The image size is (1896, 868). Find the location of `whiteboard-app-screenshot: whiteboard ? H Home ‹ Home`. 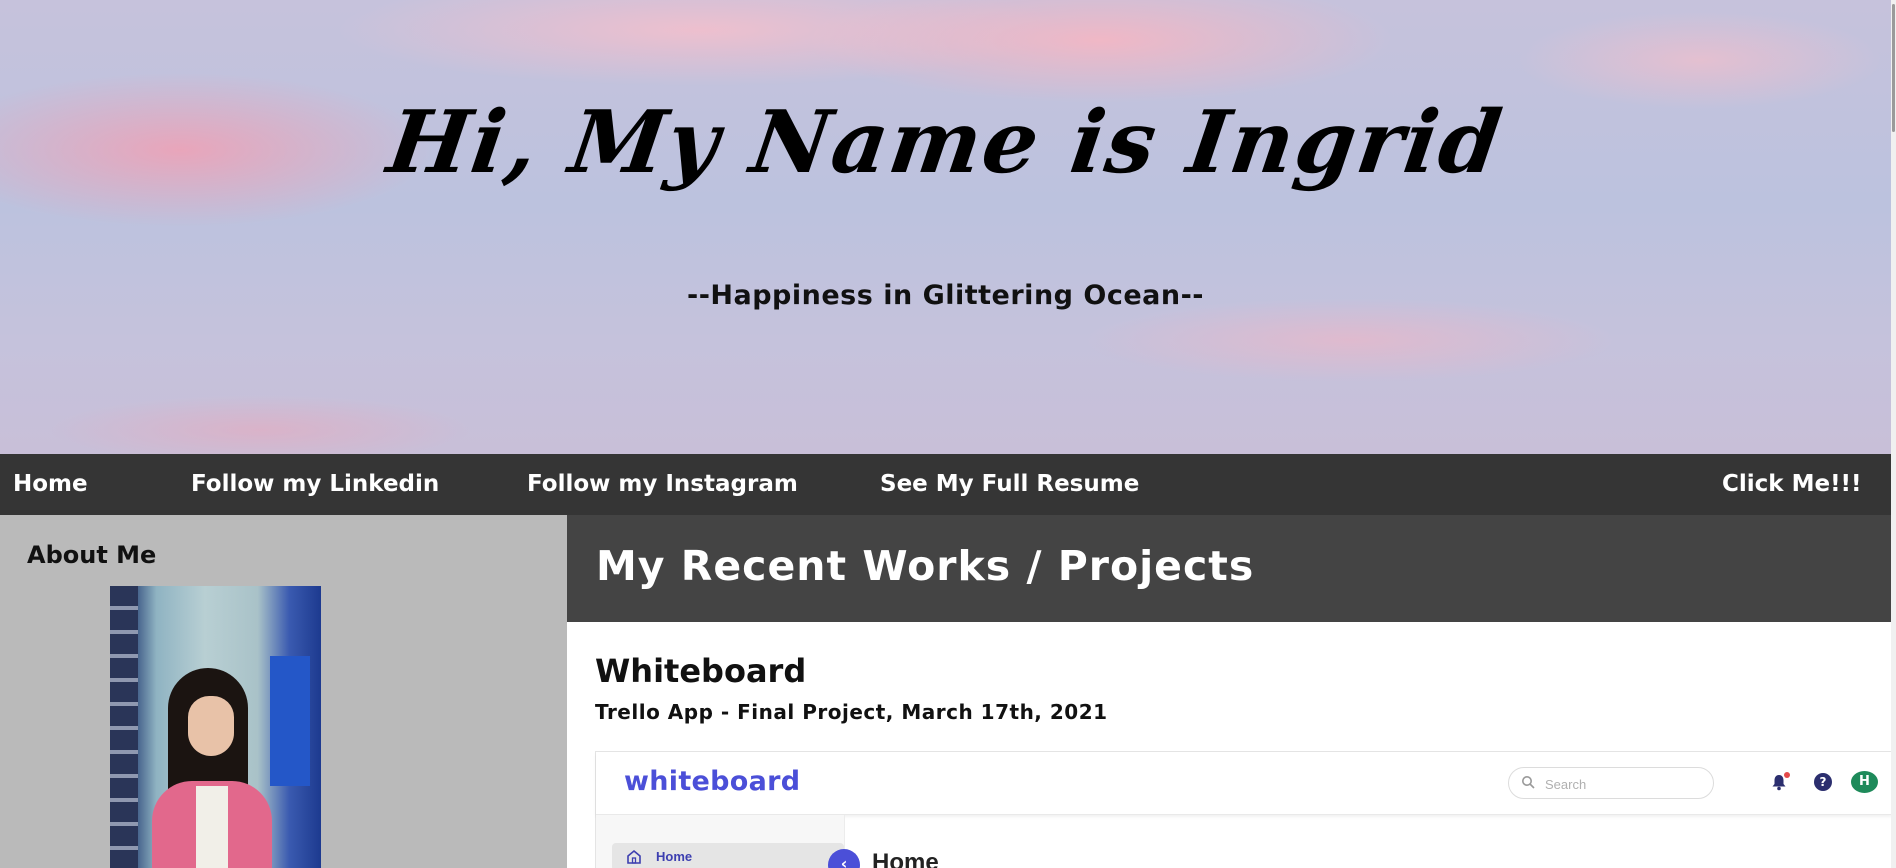

whiteboard-app-screenshot: whiteboard ? H Home ‹ Home is located at coordinates (1243, 809).